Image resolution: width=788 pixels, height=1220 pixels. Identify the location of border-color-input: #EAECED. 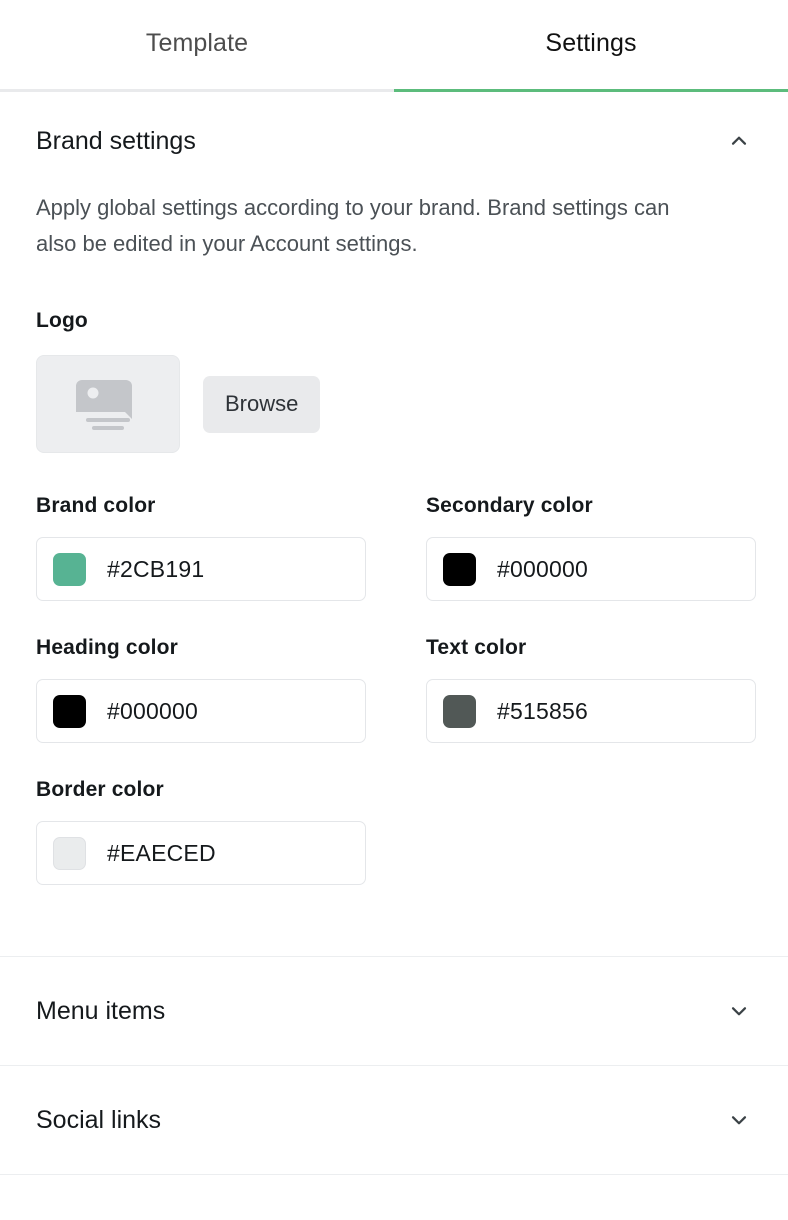
(201, 853).